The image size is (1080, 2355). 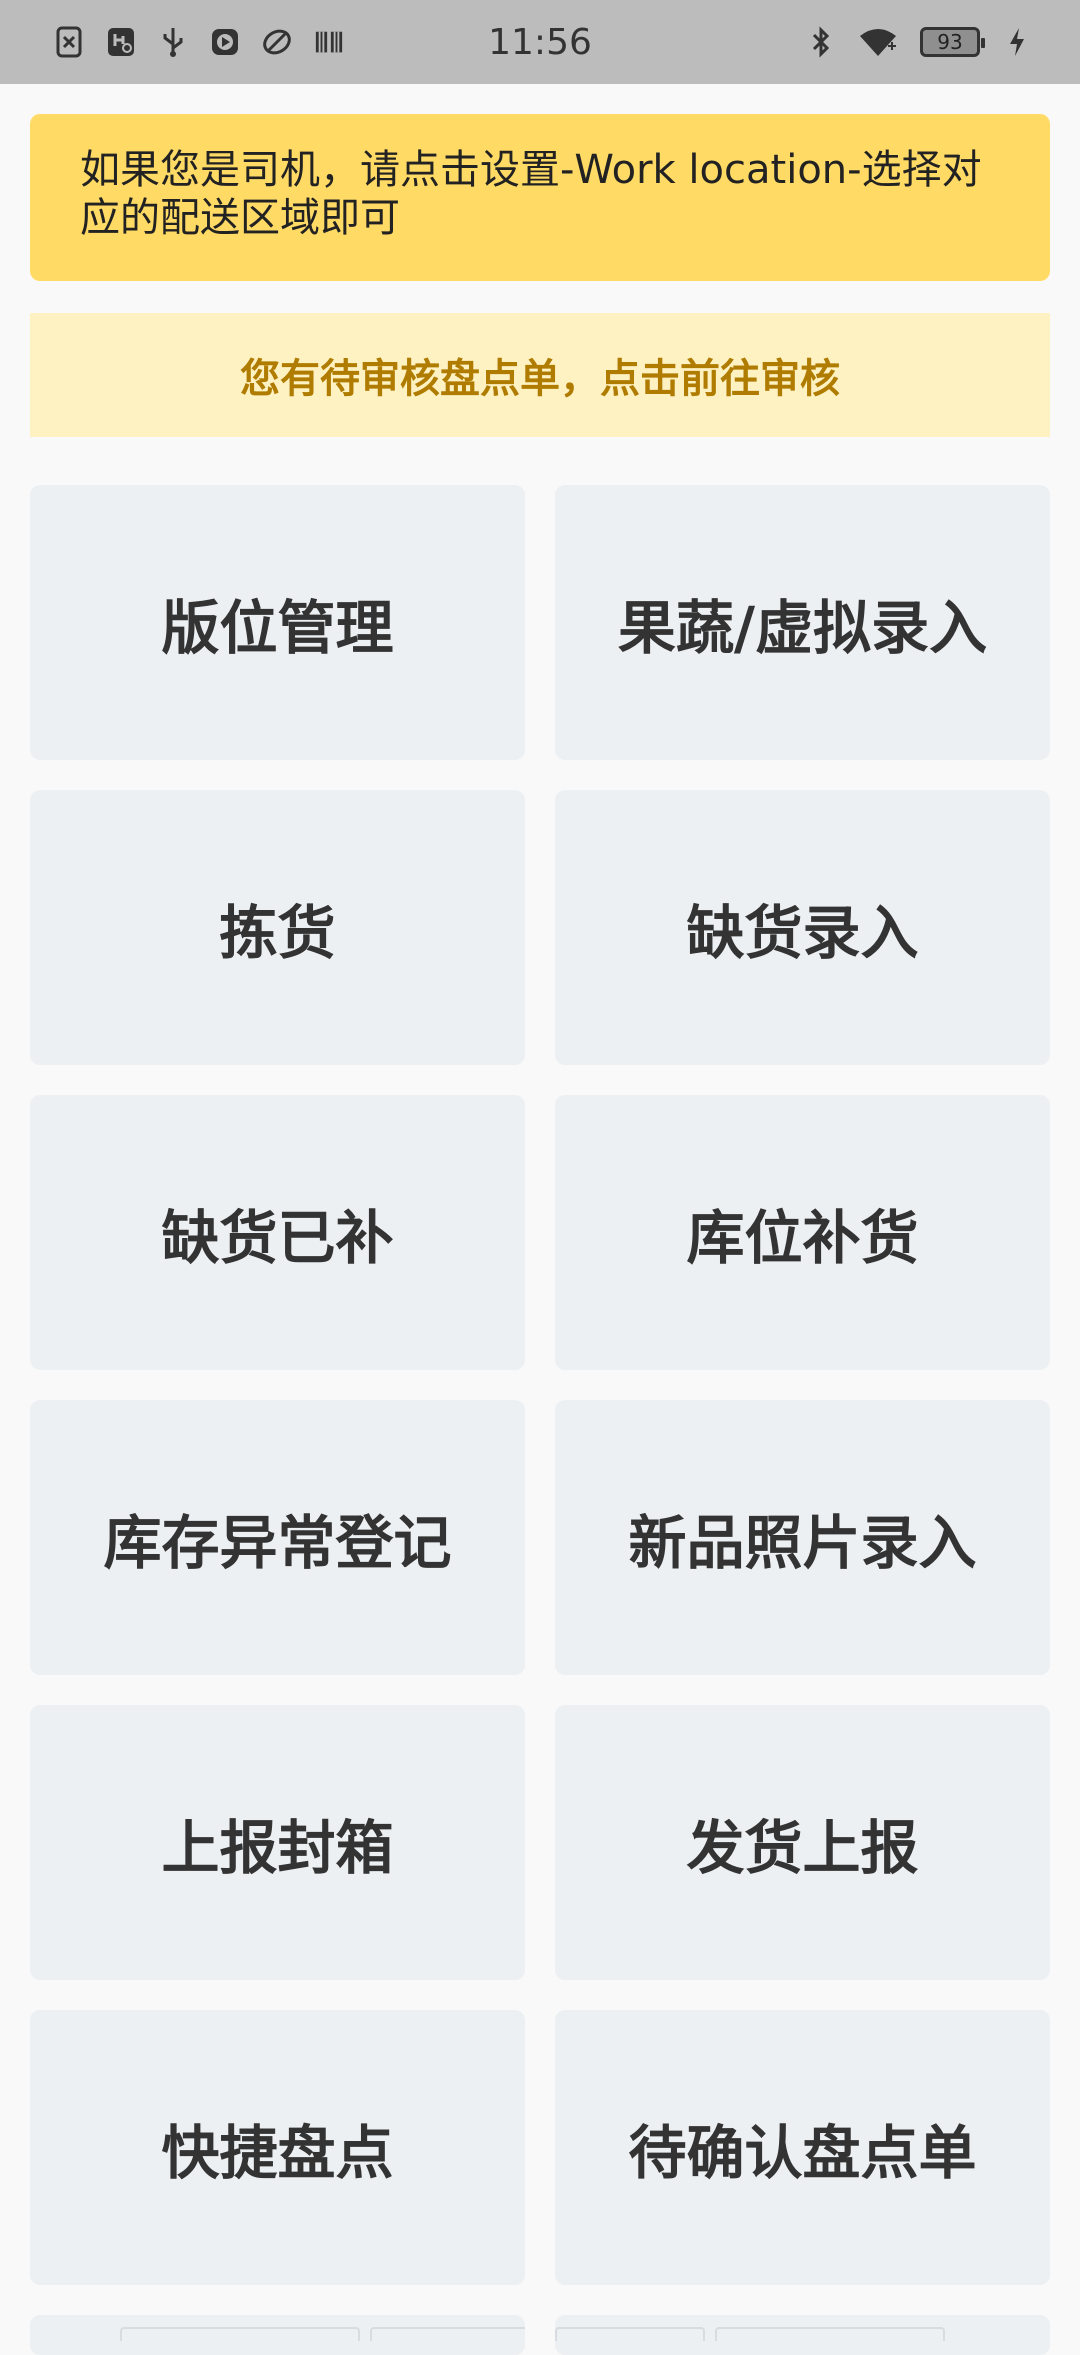 What do you see at coordinates (69, 42) in the screenshot?
I see `sim-x-icon` at bounding box center [69, 42].